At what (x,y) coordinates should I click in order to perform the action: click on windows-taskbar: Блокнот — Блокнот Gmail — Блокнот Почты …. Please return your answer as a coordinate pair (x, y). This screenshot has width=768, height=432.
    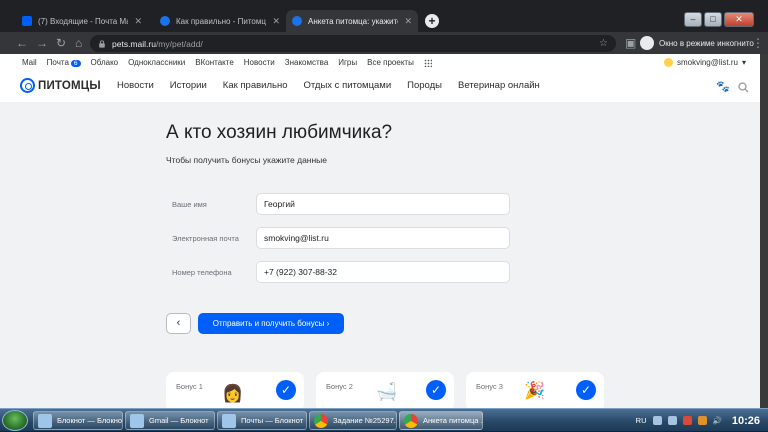
    Looking at the image, I should click on (384, 419).